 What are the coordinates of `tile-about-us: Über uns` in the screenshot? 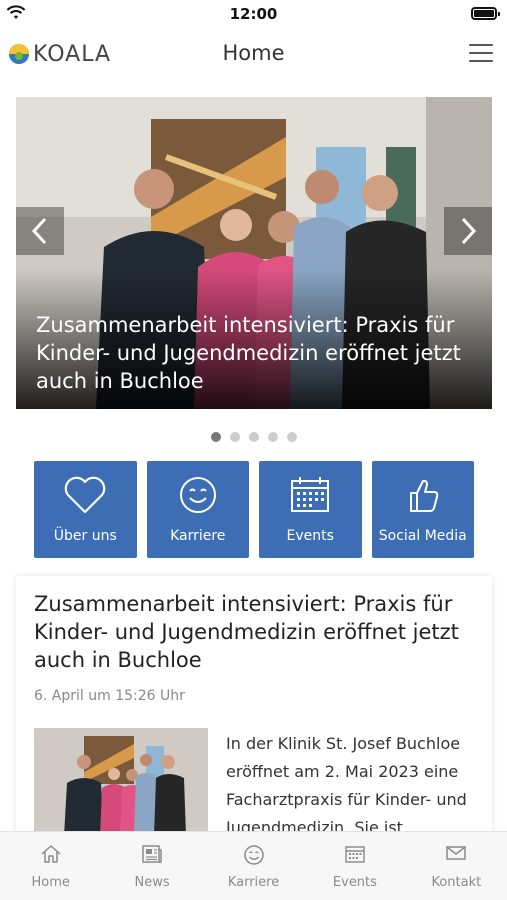 It's located at (85, 509).